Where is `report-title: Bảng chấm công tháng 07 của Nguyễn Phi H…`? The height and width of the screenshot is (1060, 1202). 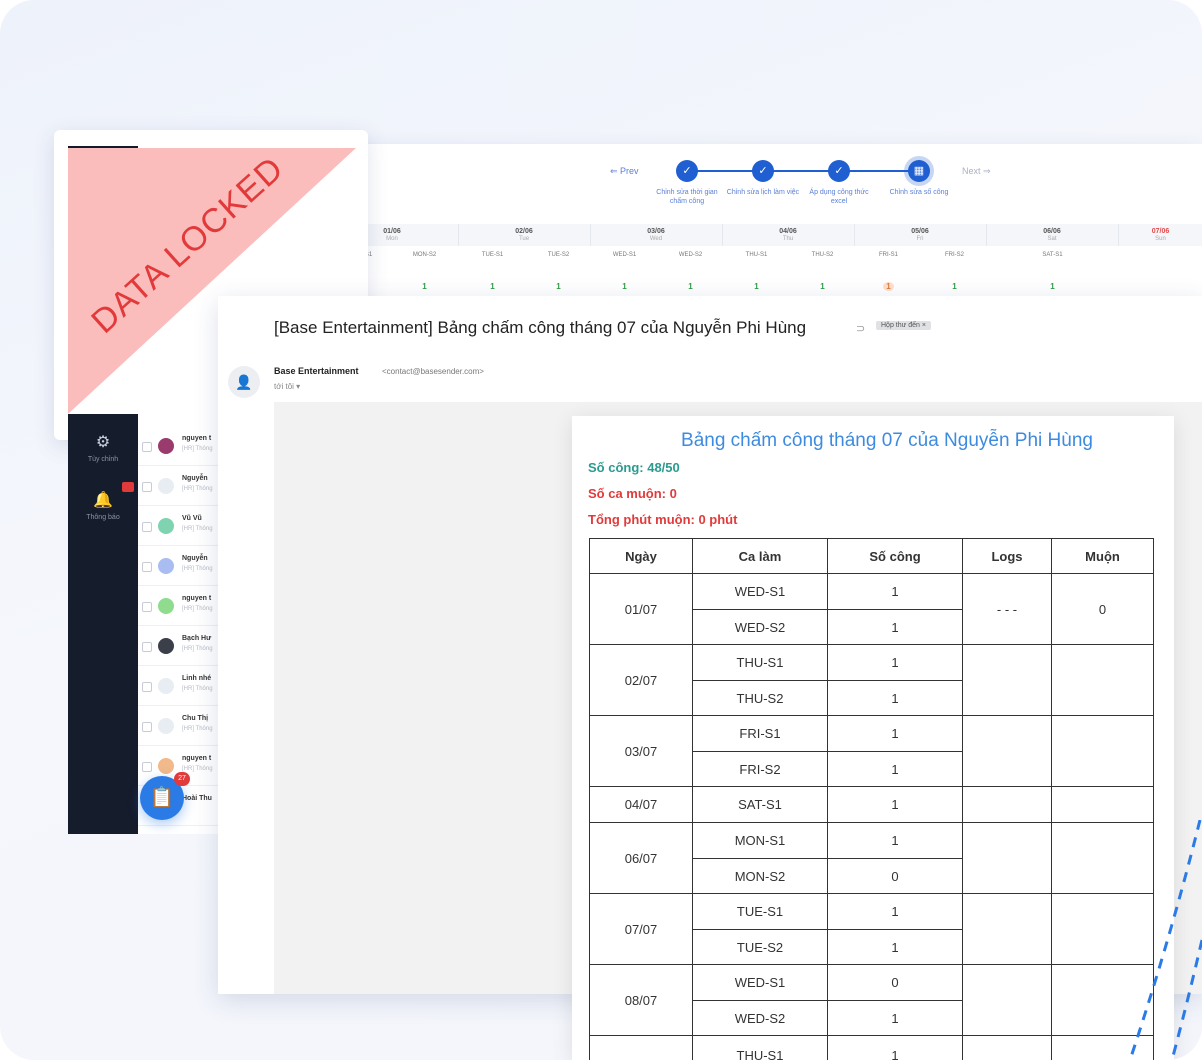 report-title: Bảng chấm công tháng 07 của Nguyễn Phi H… is located at coordinates (887, 440).